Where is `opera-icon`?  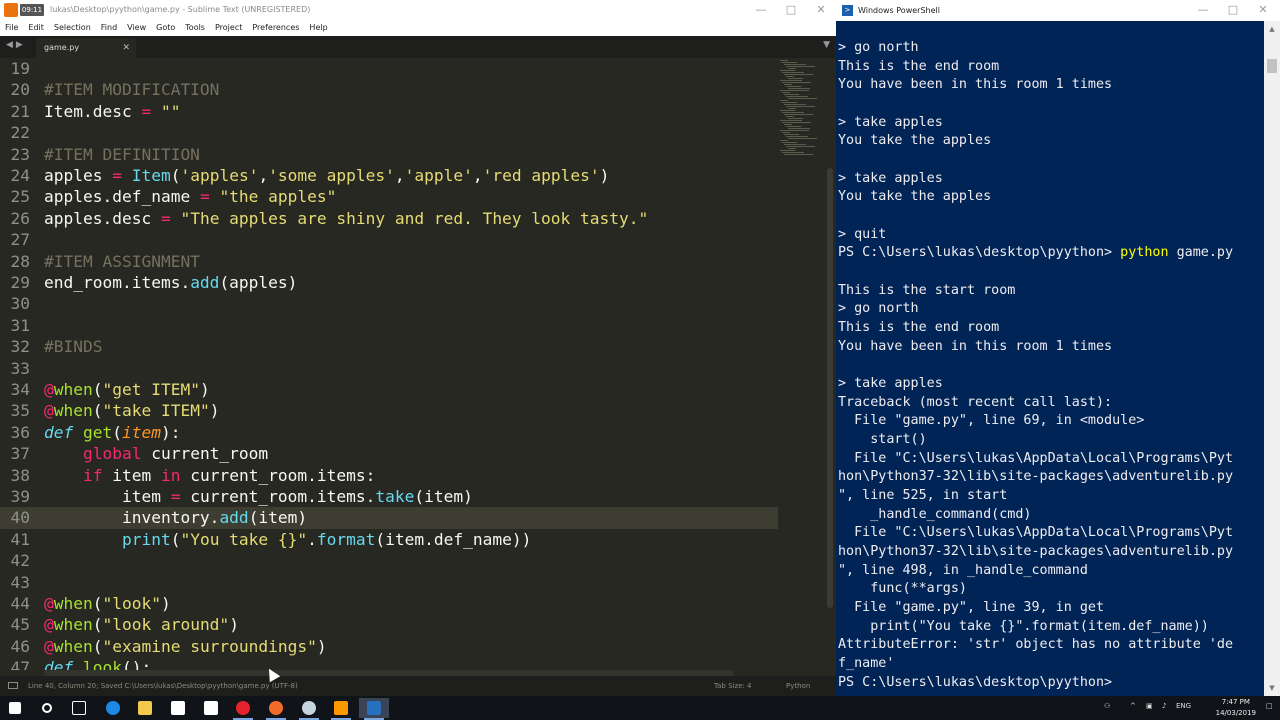 opera-icon is located at coordinates (243, 709).